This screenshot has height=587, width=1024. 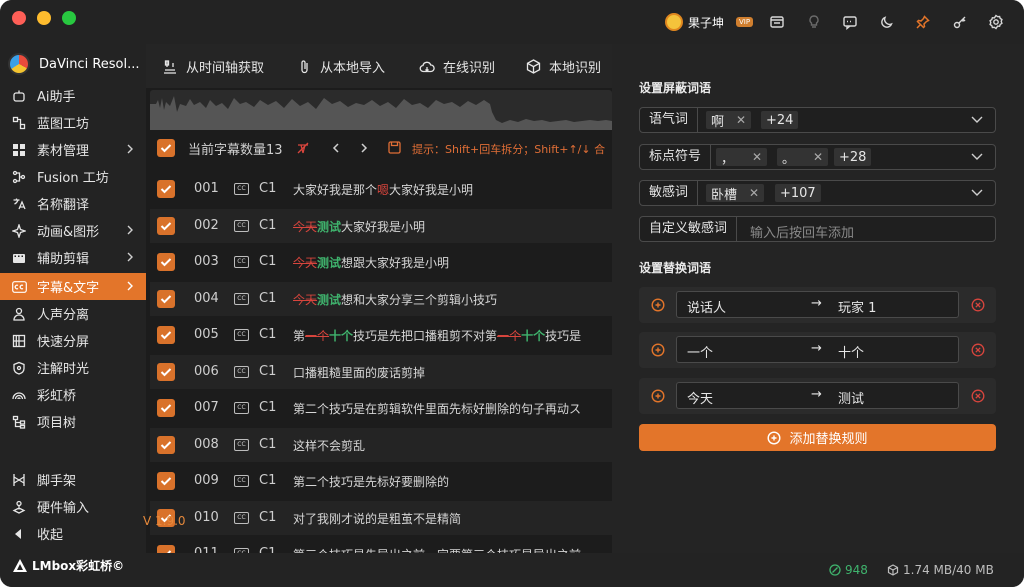 I want to click on sidebar-item-translate: 名称翻译, so click(x=73, y=203).